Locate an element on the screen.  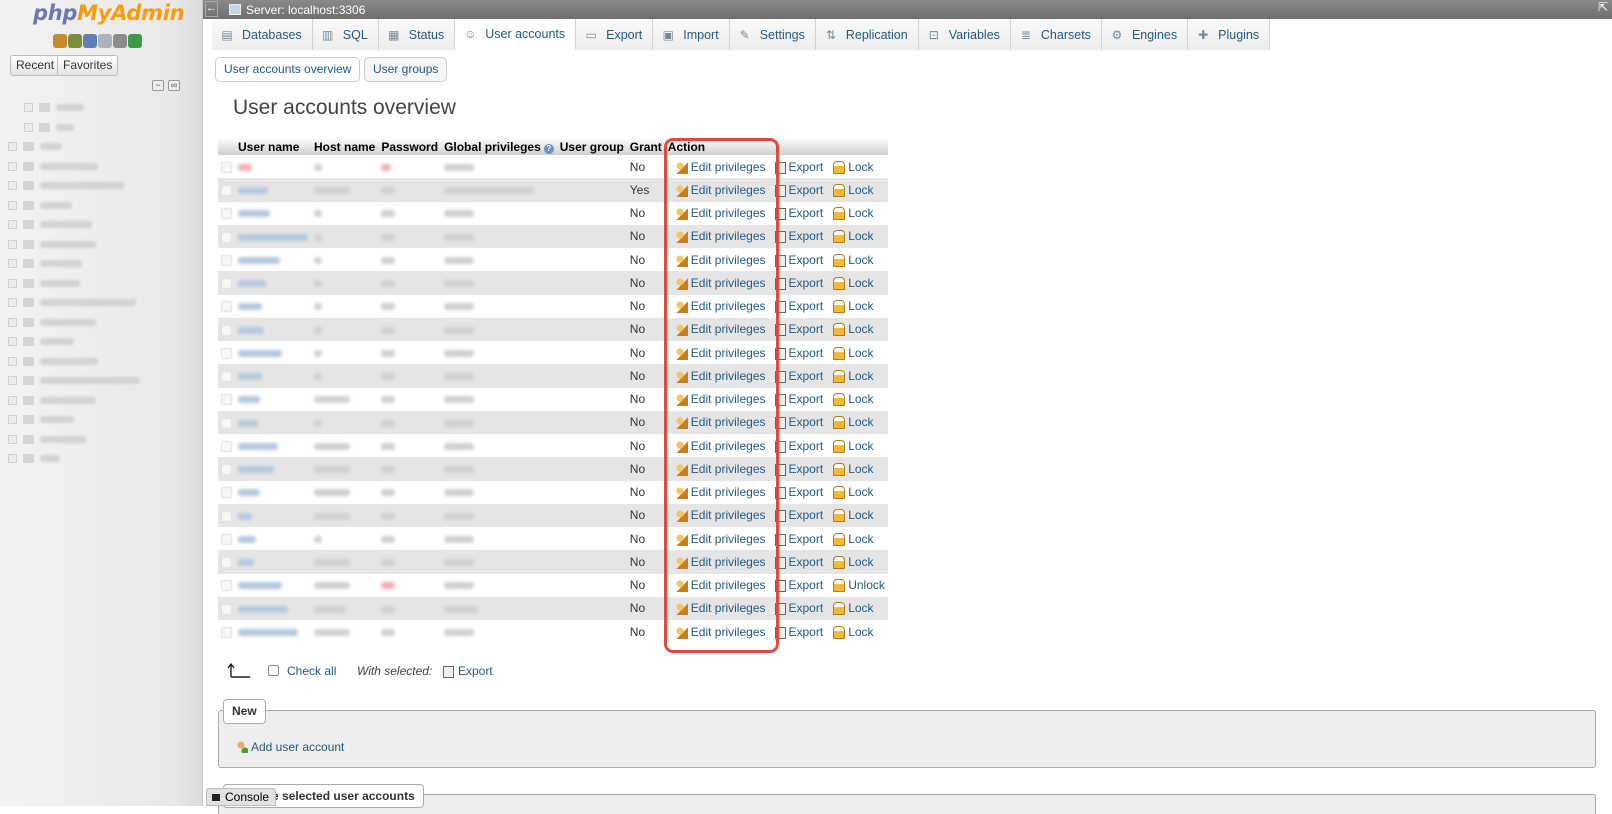
recent-button: Recent is located at coordinates (35, 65).